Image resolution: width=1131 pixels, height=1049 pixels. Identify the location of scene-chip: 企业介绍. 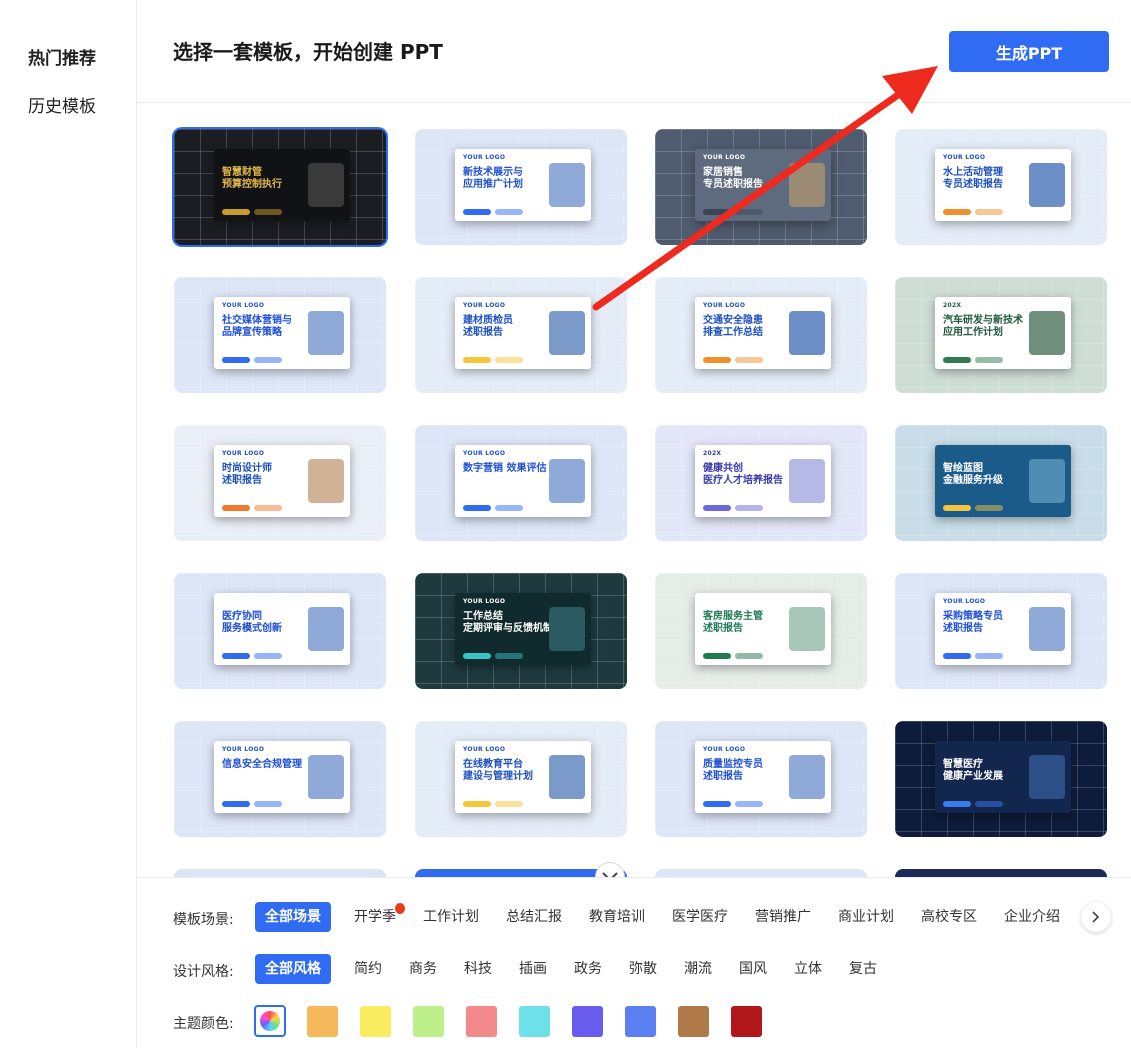
(1032, 917).